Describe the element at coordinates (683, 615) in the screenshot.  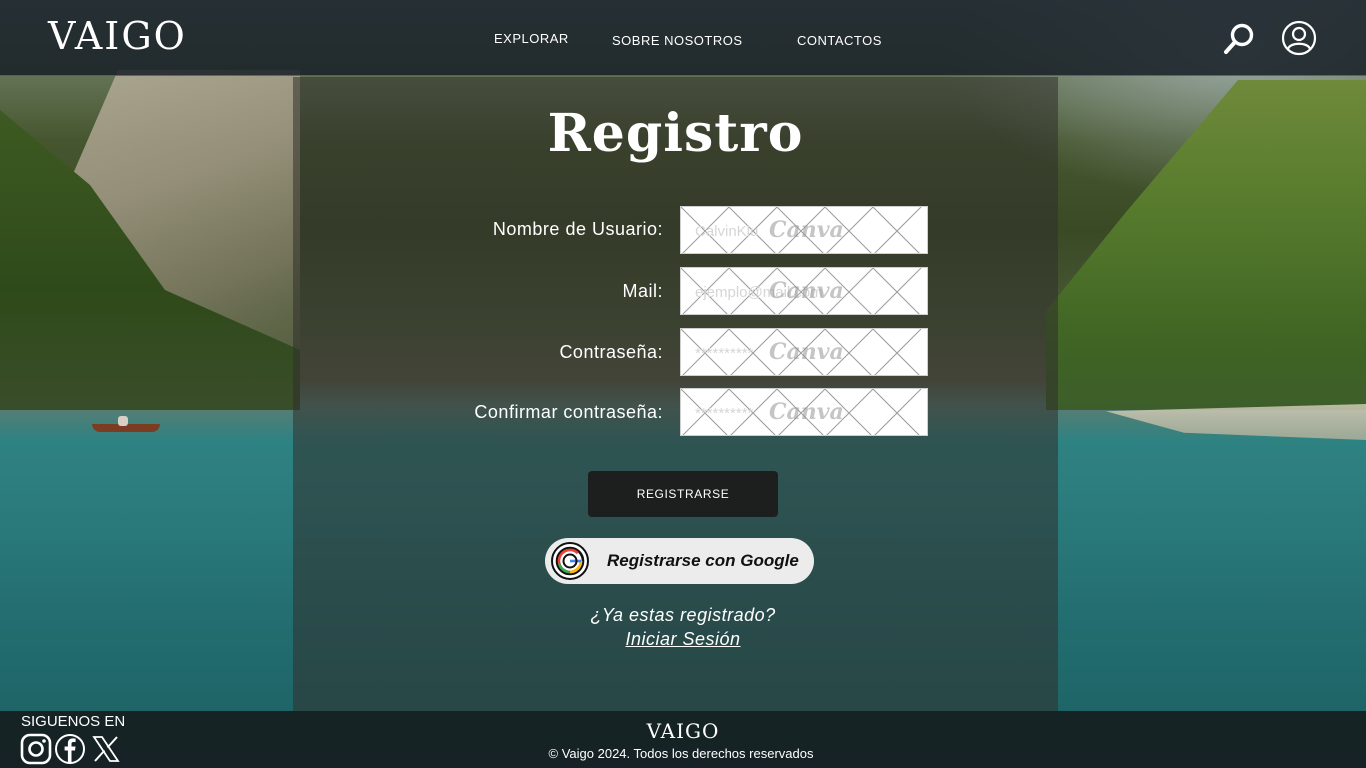
I see `already-registered-text: ¿Ya estas registrado?` at that location.